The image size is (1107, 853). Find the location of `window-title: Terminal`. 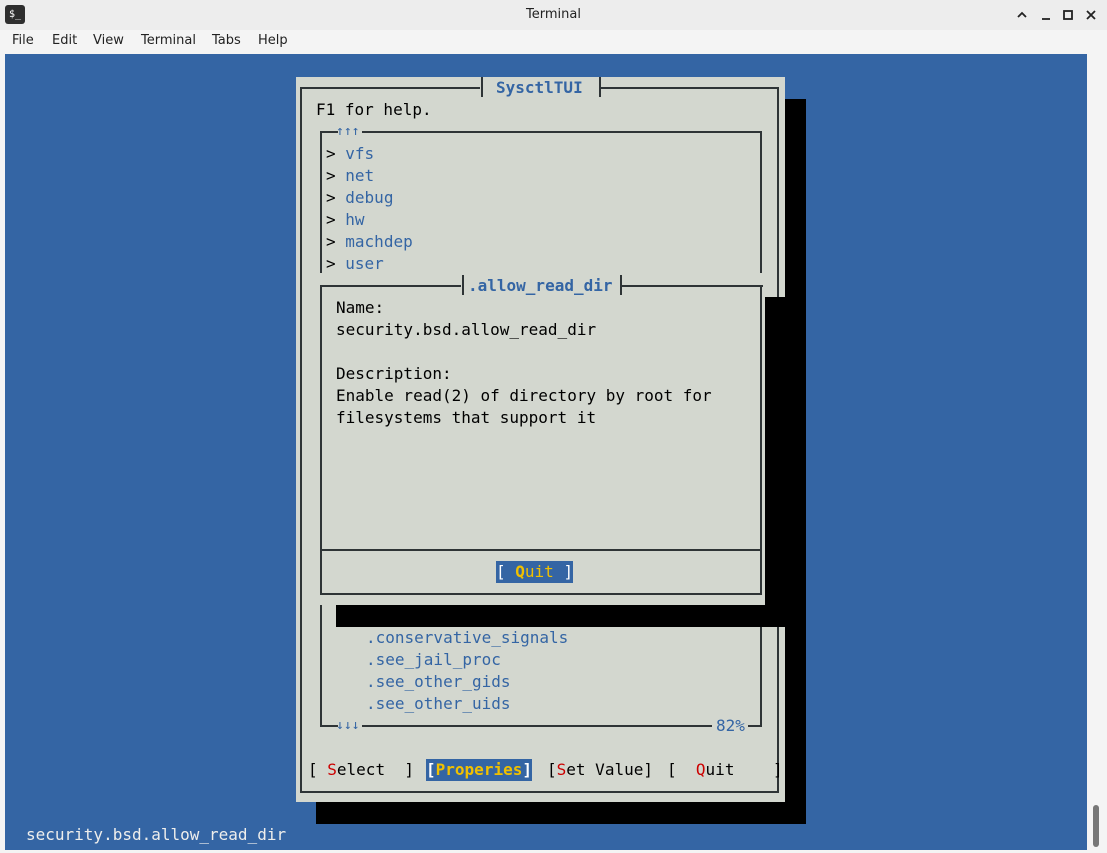

window-title: Terminal is located at coordinates (553, 14).